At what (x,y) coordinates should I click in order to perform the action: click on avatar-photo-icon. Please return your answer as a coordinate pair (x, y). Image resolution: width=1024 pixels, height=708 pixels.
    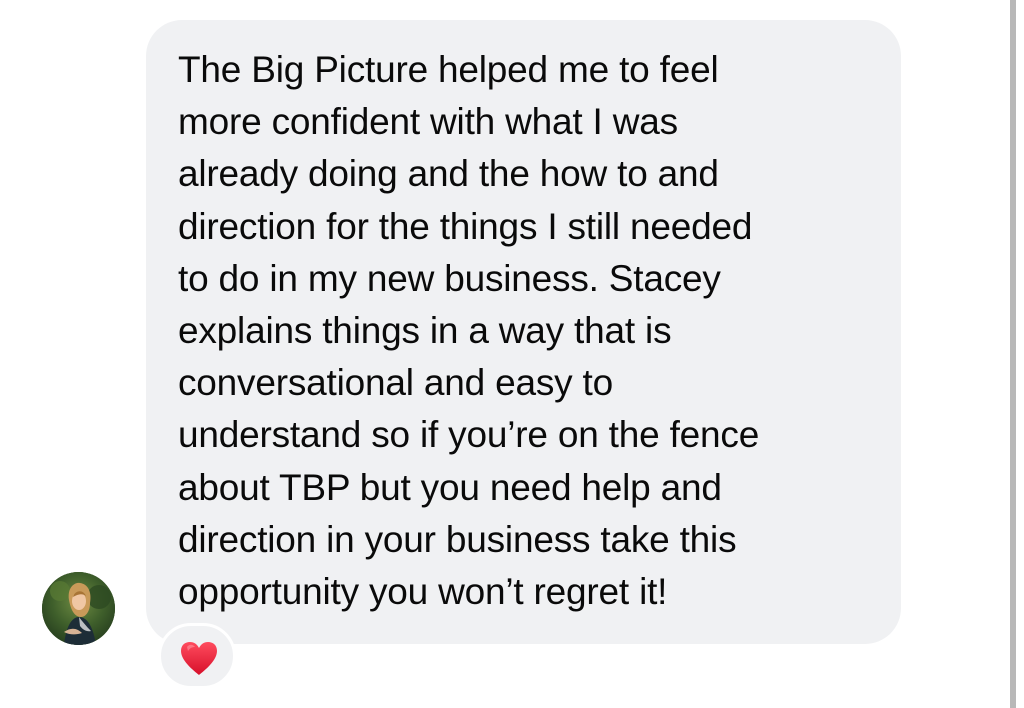
    Looking at the image, I should click on (78, 608).